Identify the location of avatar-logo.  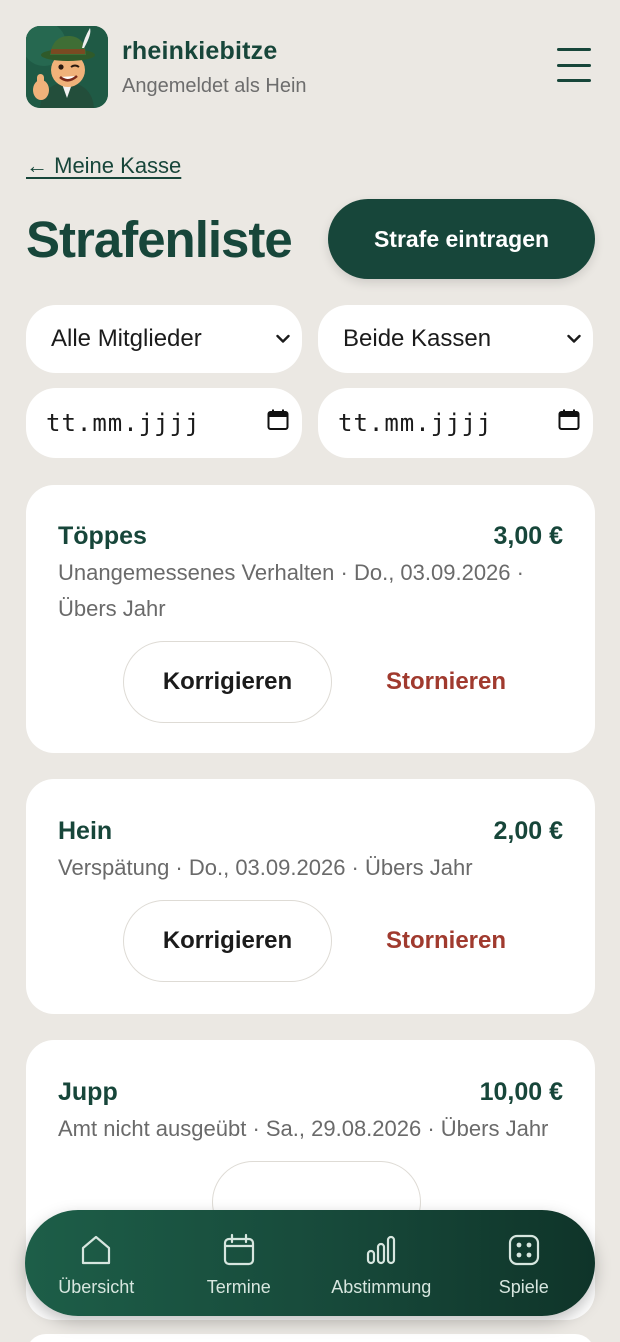
(67, 67).